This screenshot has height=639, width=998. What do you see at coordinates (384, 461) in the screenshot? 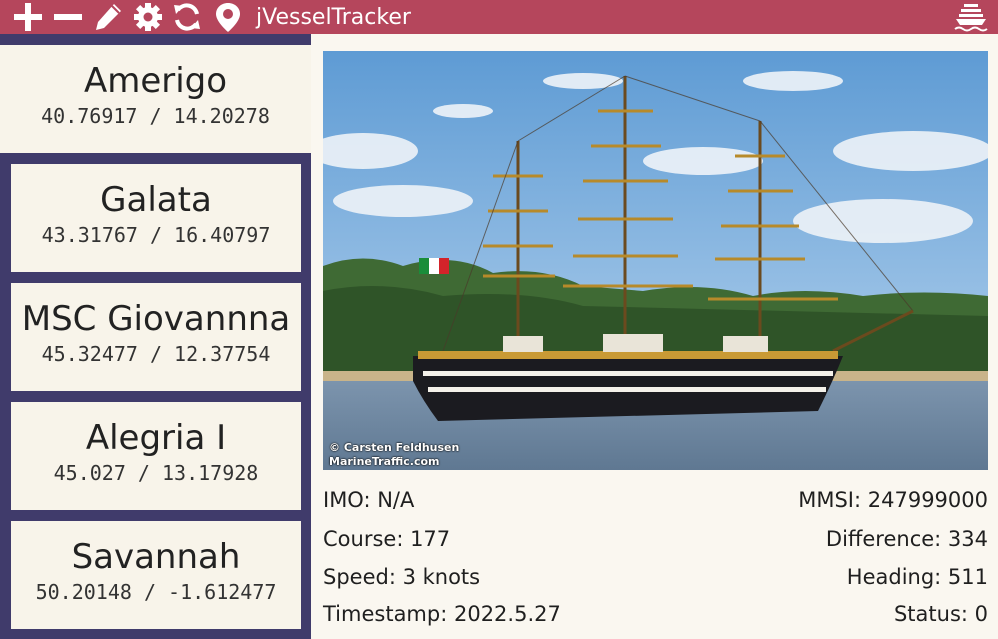
I see `photo-source: MarineTraffic.com` at bounding box center [384, 461].